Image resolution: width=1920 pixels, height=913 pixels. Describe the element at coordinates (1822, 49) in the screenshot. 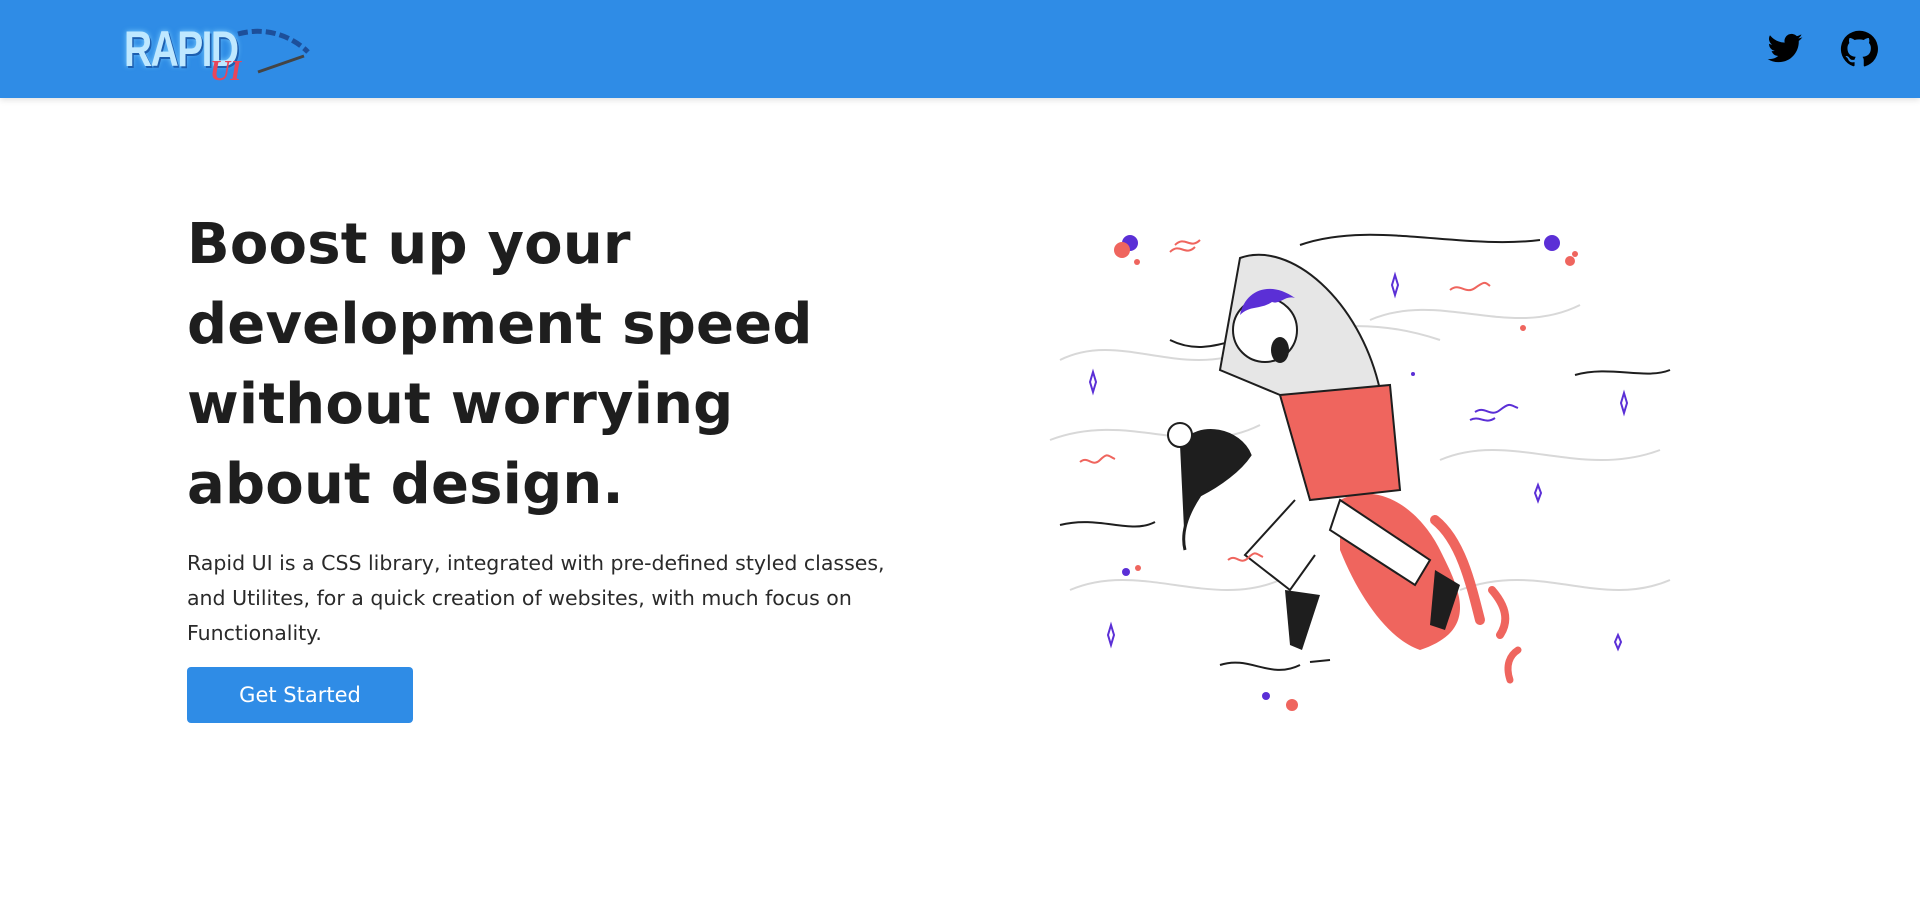

I see `social-links` at that location.